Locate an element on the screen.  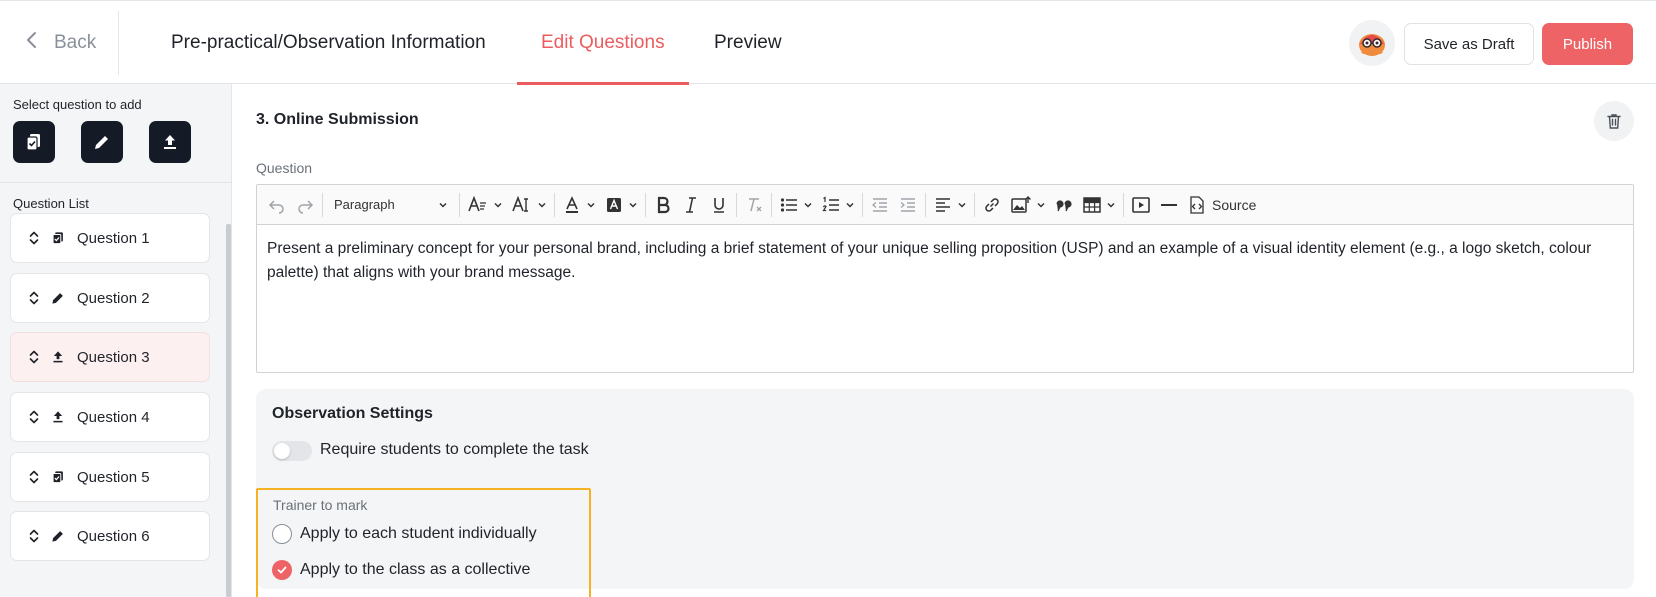
question-list-label: Question 5 is located at coordinates (113, 477).